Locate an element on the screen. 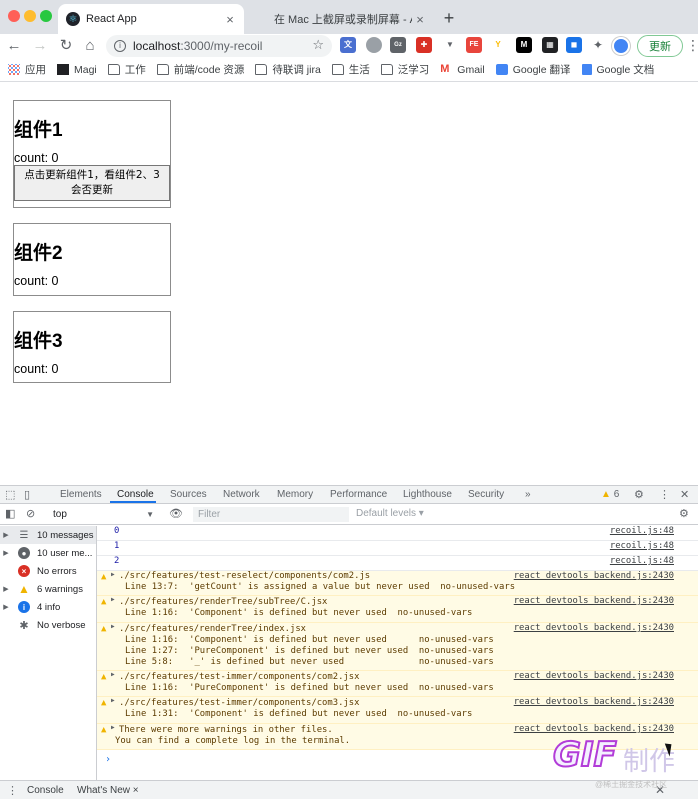 This screenshot has height=799, width=698. warning-count-badge: ▲ 6 is located at coordinates (610, 494).